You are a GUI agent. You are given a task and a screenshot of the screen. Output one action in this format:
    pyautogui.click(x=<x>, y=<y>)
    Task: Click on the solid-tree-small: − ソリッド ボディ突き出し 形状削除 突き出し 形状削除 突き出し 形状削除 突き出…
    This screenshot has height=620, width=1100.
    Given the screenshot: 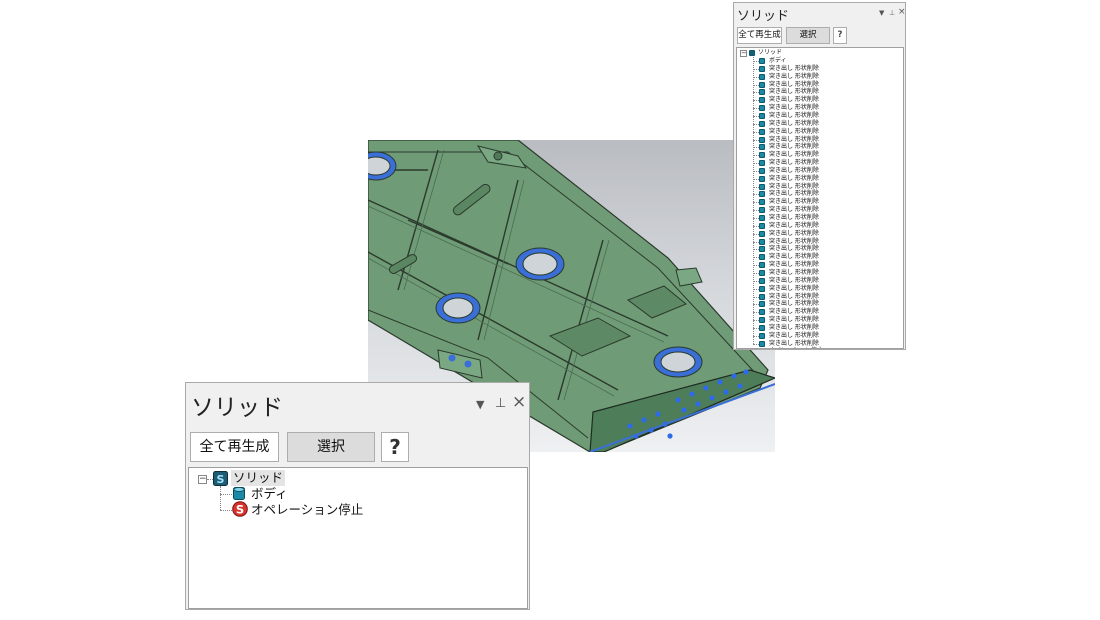 What is the action you would take?
    pyautogui.click(x=820, y=198)
    